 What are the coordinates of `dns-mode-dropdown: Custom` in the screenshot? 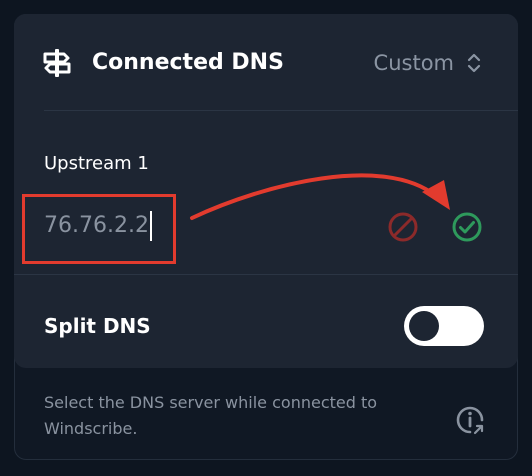 It's located at (428, 63).